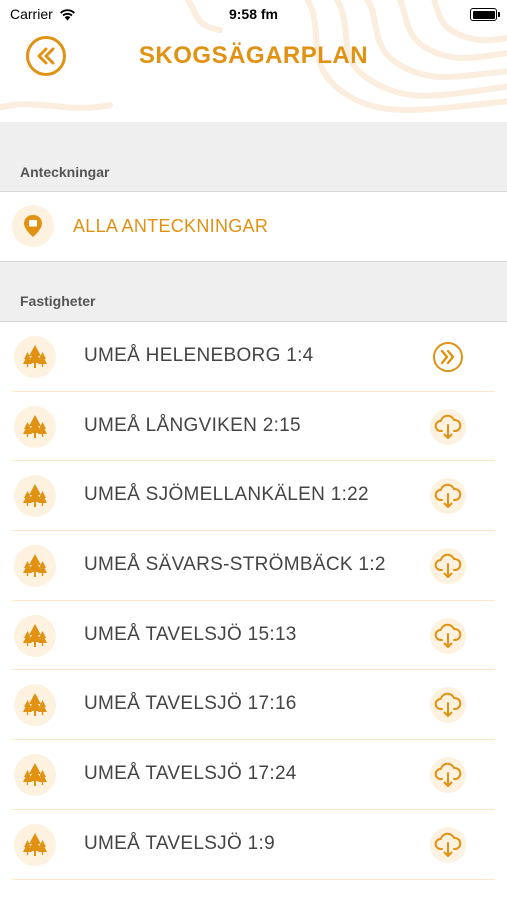 This screenshot has height=900, width=507. I want to click on property-row: UMEÅ LÅNGVIKEN 2:15, so click(253, 427).